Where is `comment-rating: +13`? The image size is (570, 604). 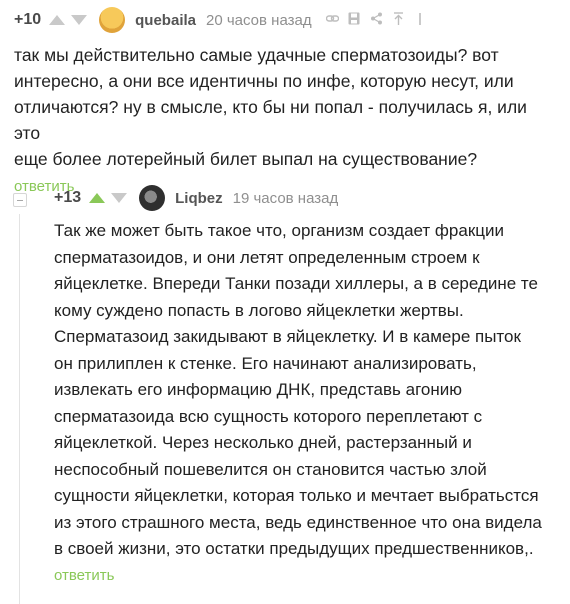 comment-rating: +13 is located at coordinates (68, 197).